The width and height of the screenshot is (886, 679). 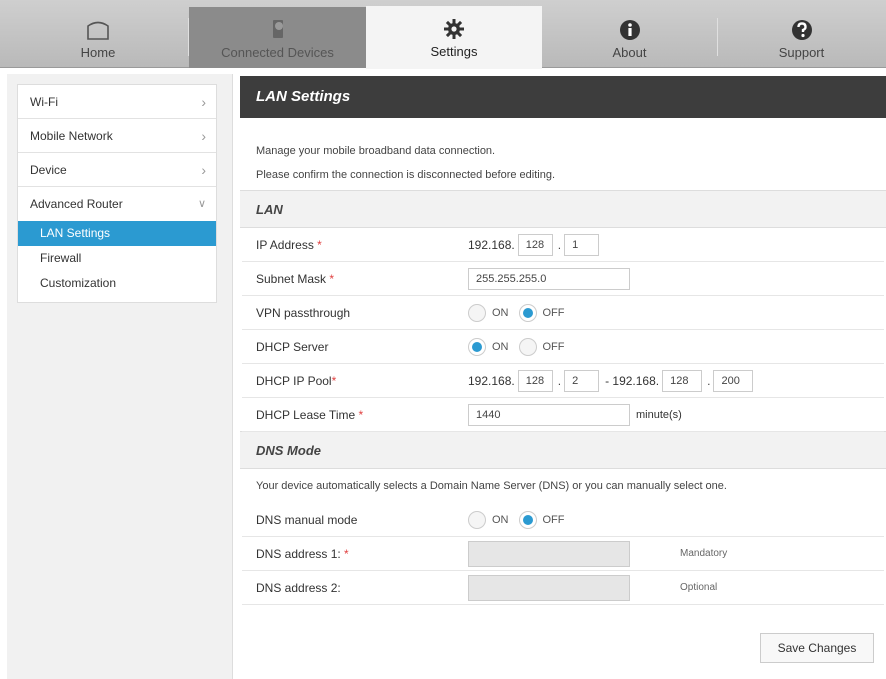 What do you see at coordinates (307, 520) in the screenshot?
I see `dns-manual-mode-label: DNS manual mode` at bounding box center [307, 520].